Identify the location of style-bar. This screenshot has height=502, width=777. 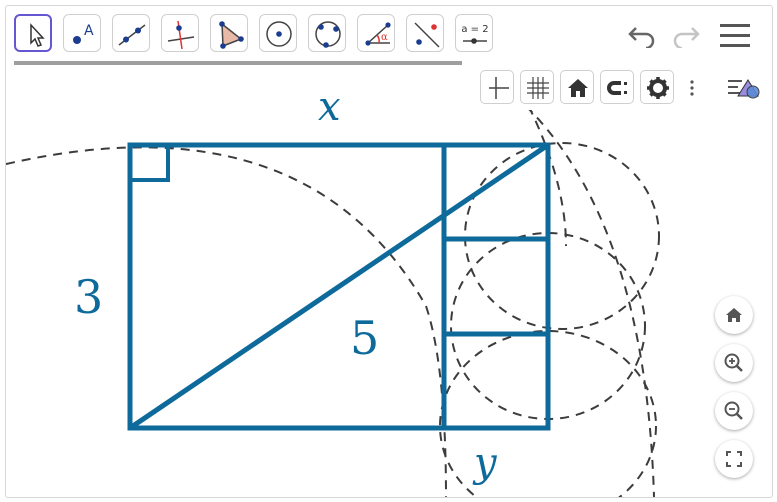
(623, 87).